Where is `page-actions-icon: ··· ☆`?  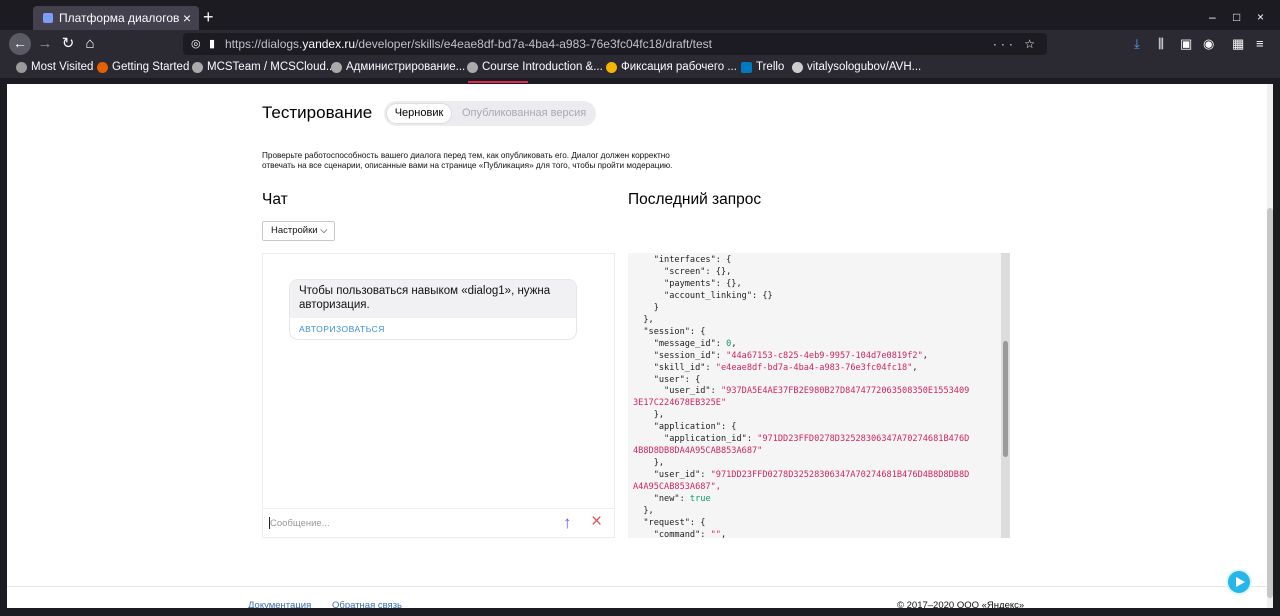
page-actions-icon: ··· ☆ is located at coordinates (1016, 44).